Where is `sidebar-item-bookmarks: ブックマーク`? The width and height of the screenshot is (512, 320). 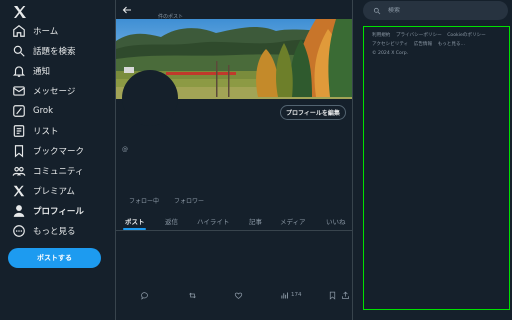
sidebar-item-bookmarks: ブックマーク is located at coordinates (60, 151).